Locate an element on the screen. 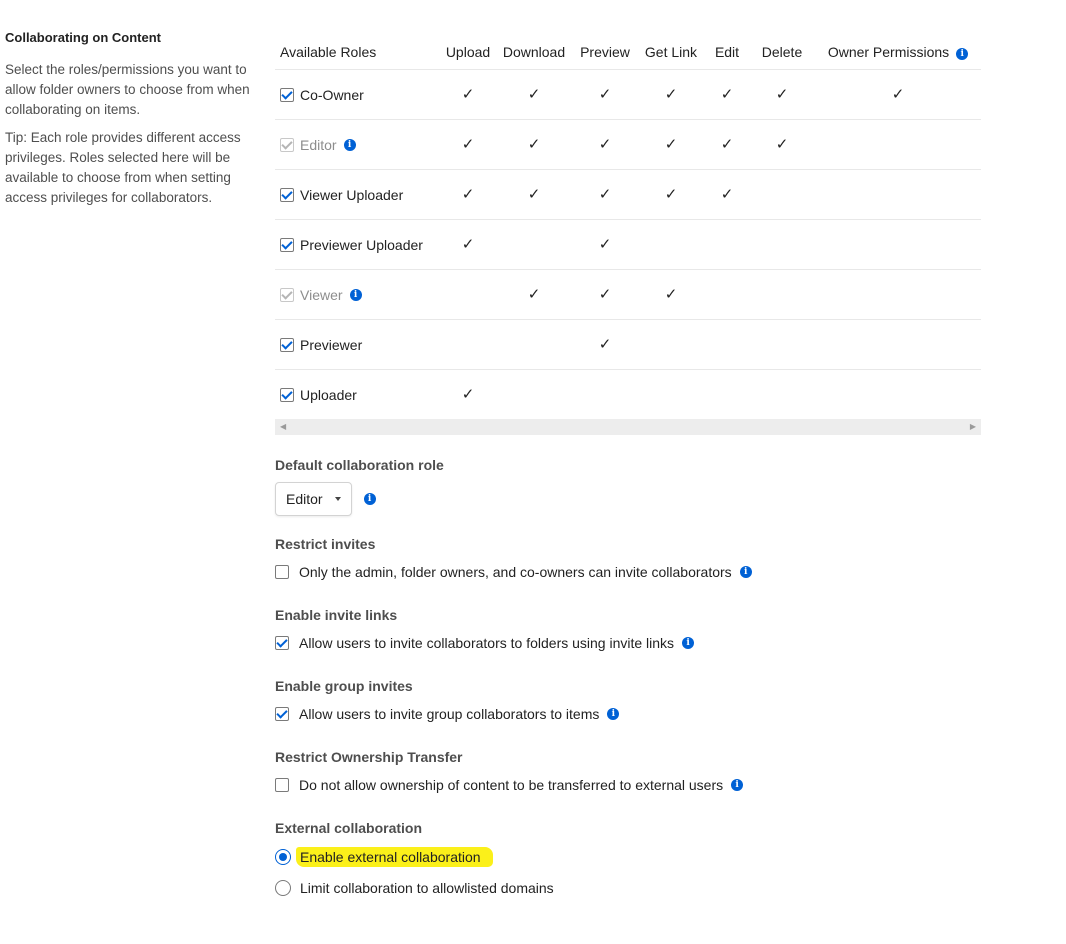 The image size is (1066, 944). horizontal-scrollbar: ◀ ▶ is located at coordinates (628, 427).